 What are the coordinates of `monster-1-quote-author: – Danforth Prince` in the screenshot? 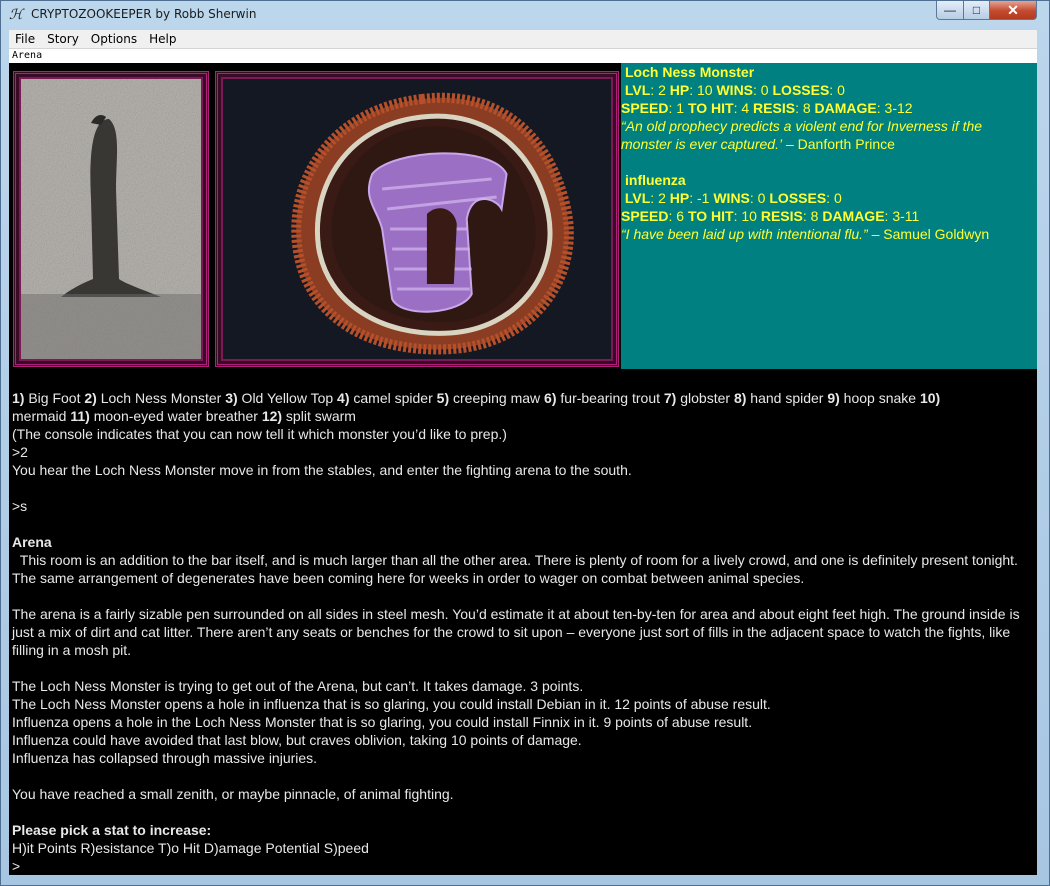 It's located at (838, 144).